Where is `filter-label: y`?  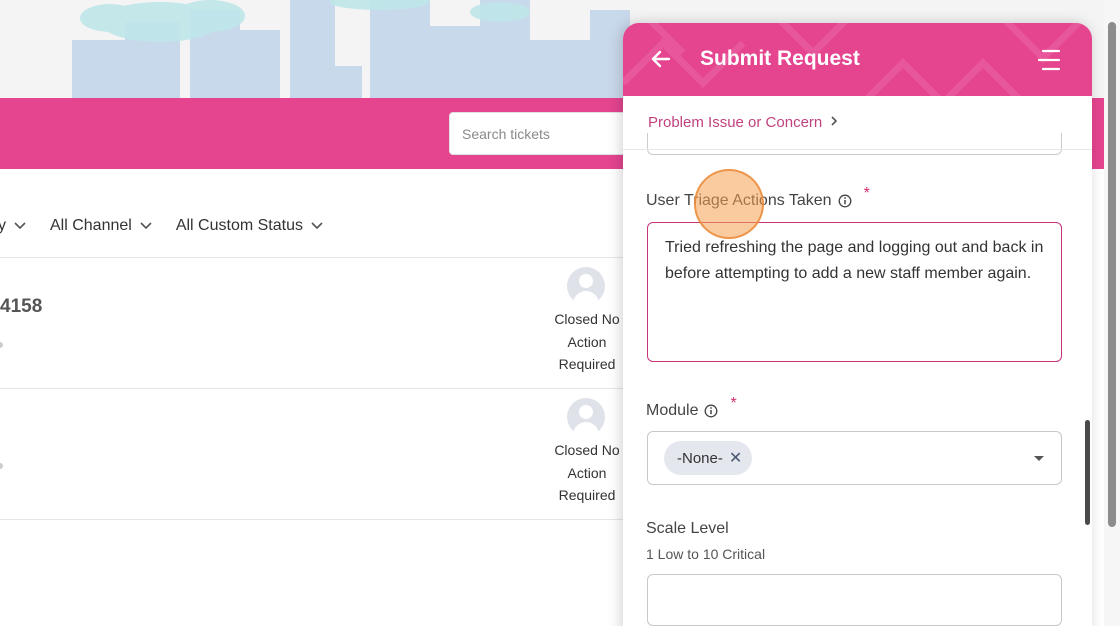
filter-label: y is located at coordinates (3, 225).